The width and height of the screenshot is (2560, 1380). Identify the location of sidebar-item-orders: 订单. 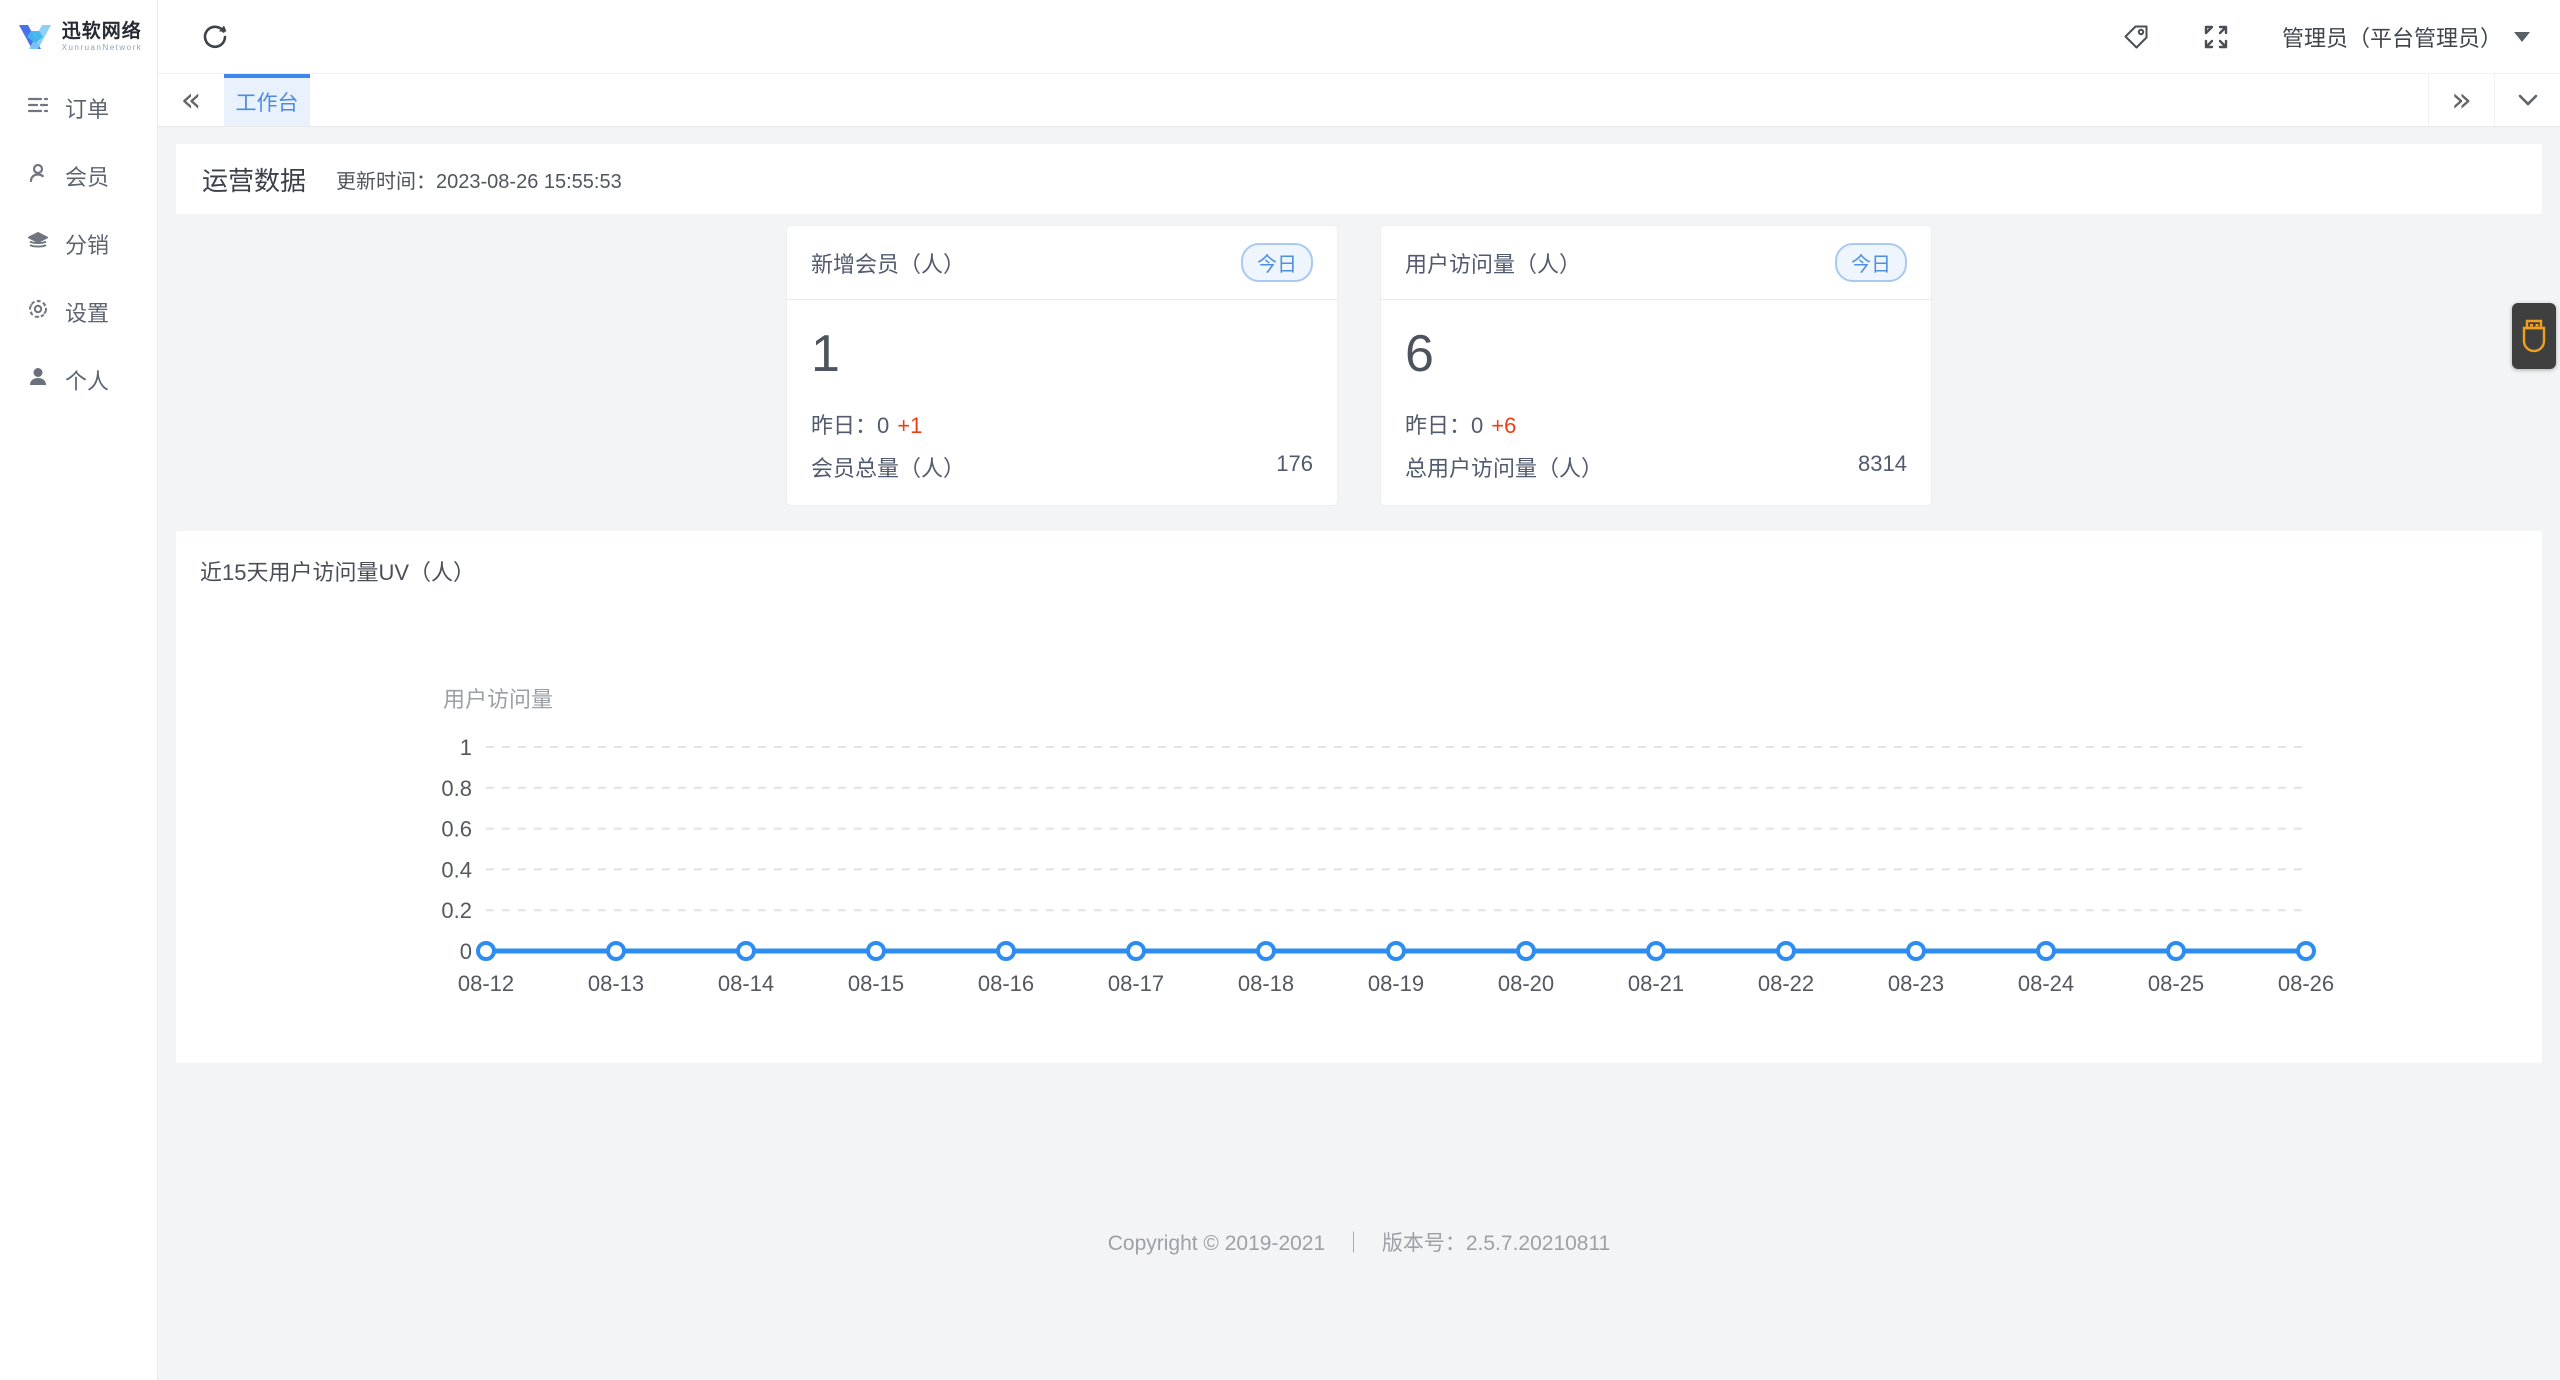
(78, 108).